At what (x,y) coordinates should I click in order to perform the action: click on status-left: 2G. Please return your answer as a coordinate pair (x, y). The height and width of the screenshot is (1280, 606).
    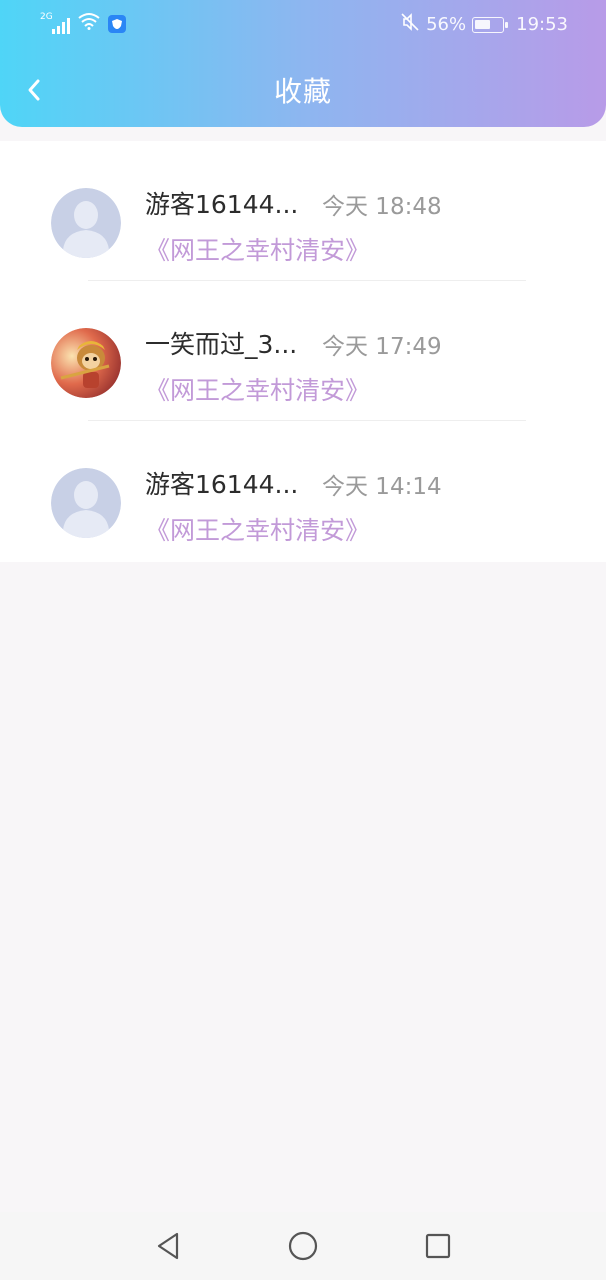
    Looking at the image, I should click on (83, 23).